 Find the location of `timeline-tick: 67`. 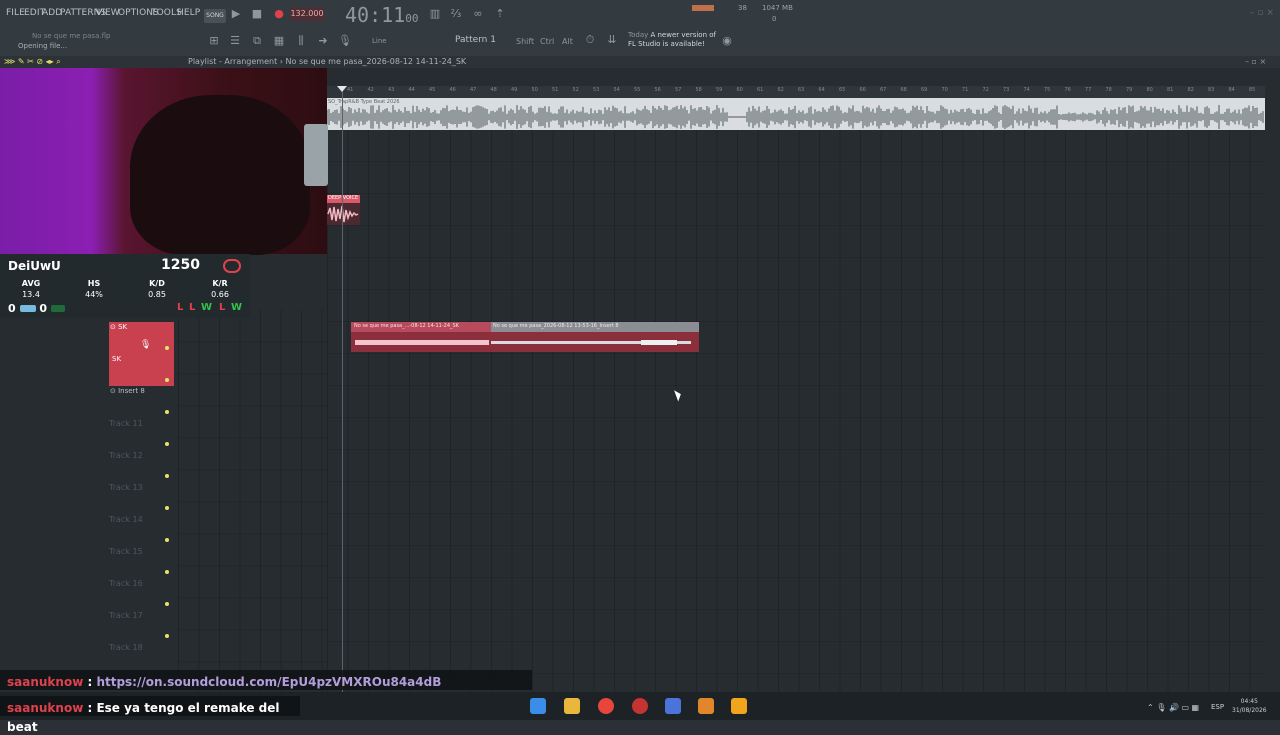

timeline-tick: 67 is located at coordinates (883, 90).